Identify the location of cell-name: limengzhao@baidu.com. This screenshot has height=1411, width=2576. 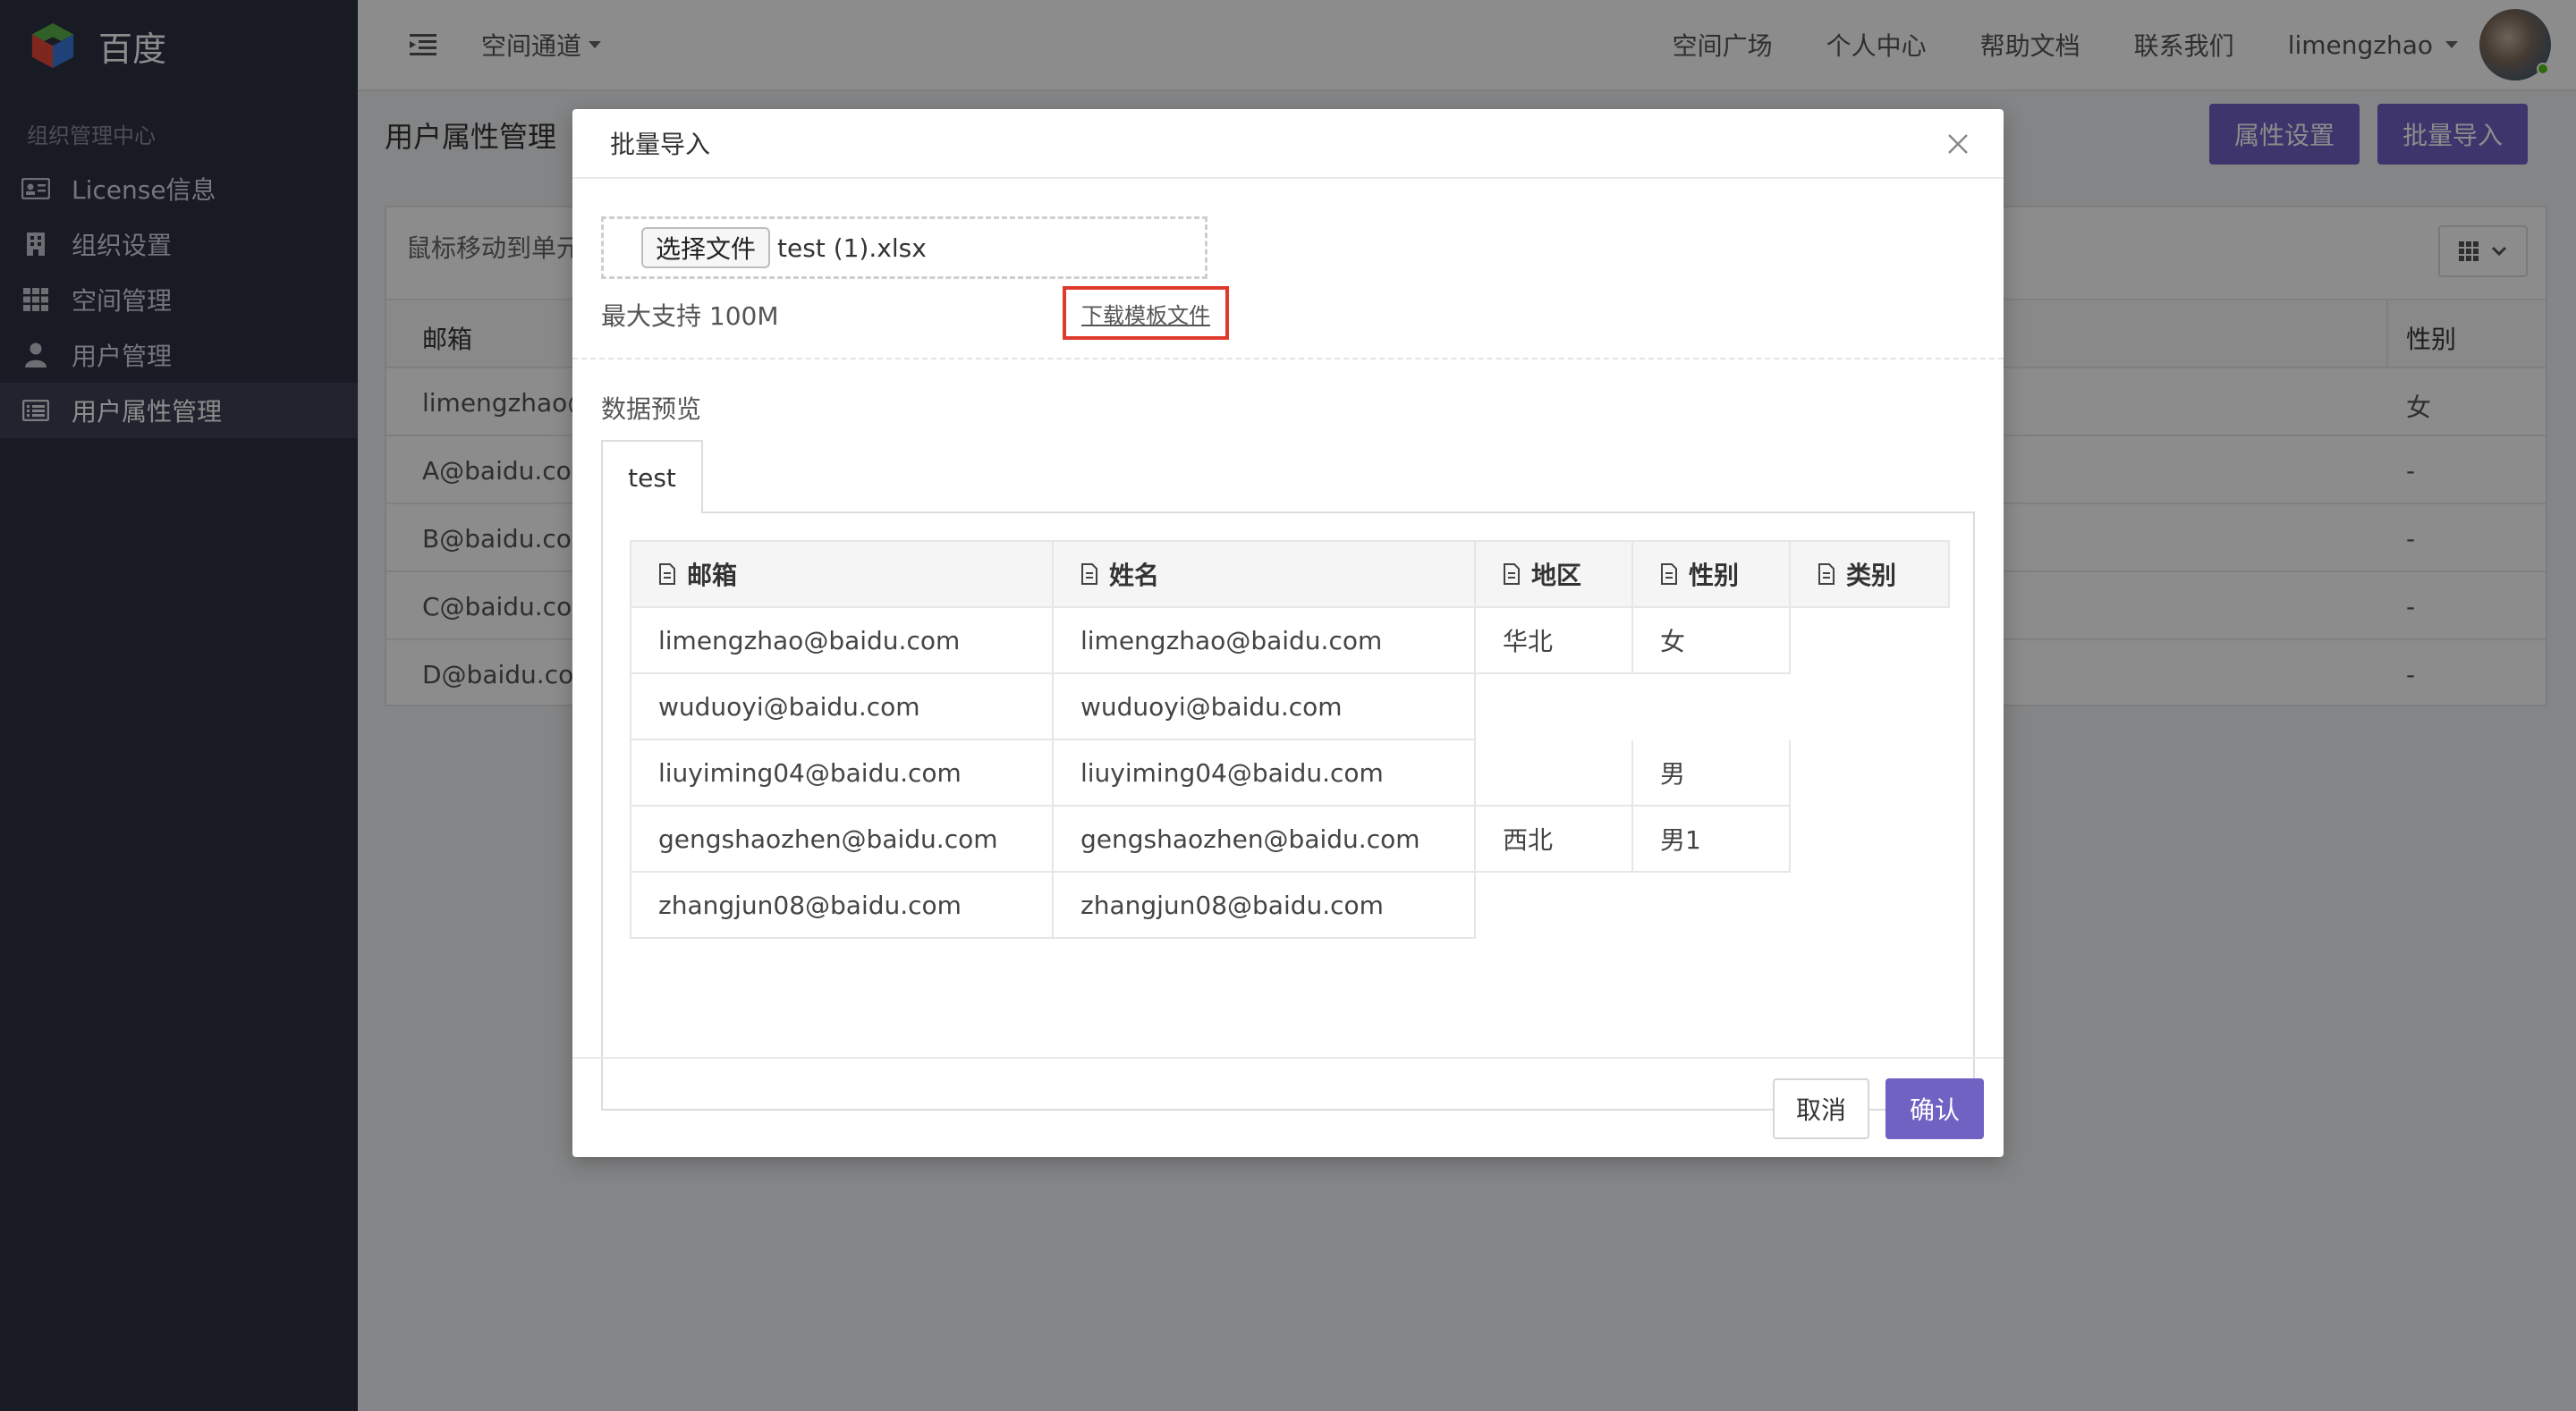
(1264, 640).